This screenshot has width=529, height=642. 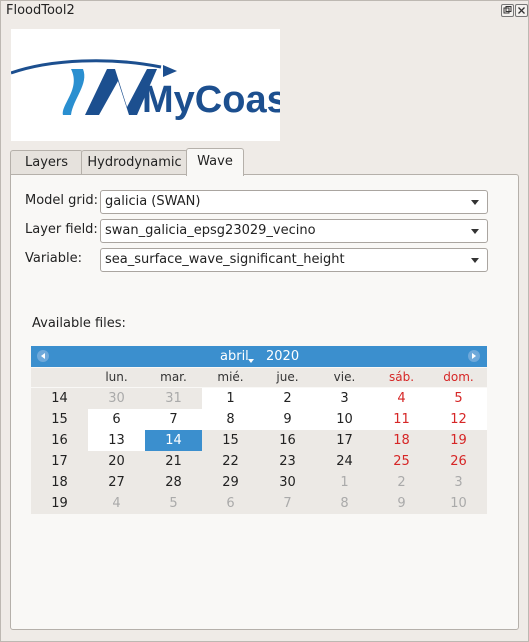 What do you see at coordinates (40, 10) in the screenshot?
I see `window-title: FloodTool2` at bounding box center [40, 10].